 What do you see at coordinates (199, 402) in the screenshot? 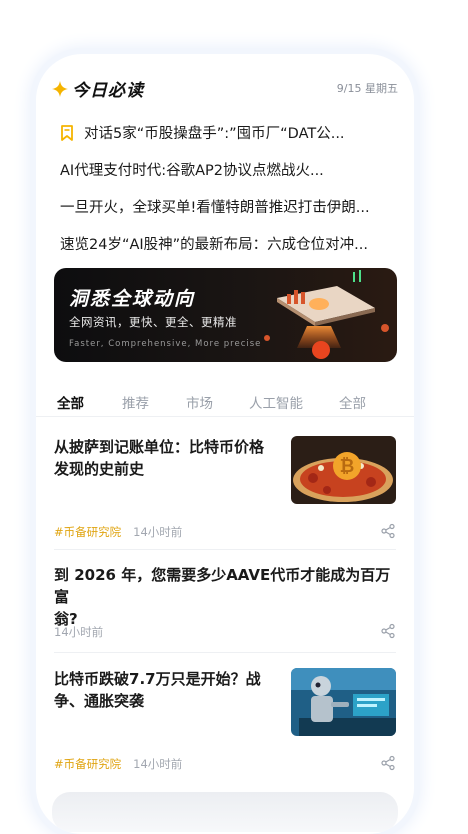
I see `tab-market: 市场` at bounding box center [199, 402].